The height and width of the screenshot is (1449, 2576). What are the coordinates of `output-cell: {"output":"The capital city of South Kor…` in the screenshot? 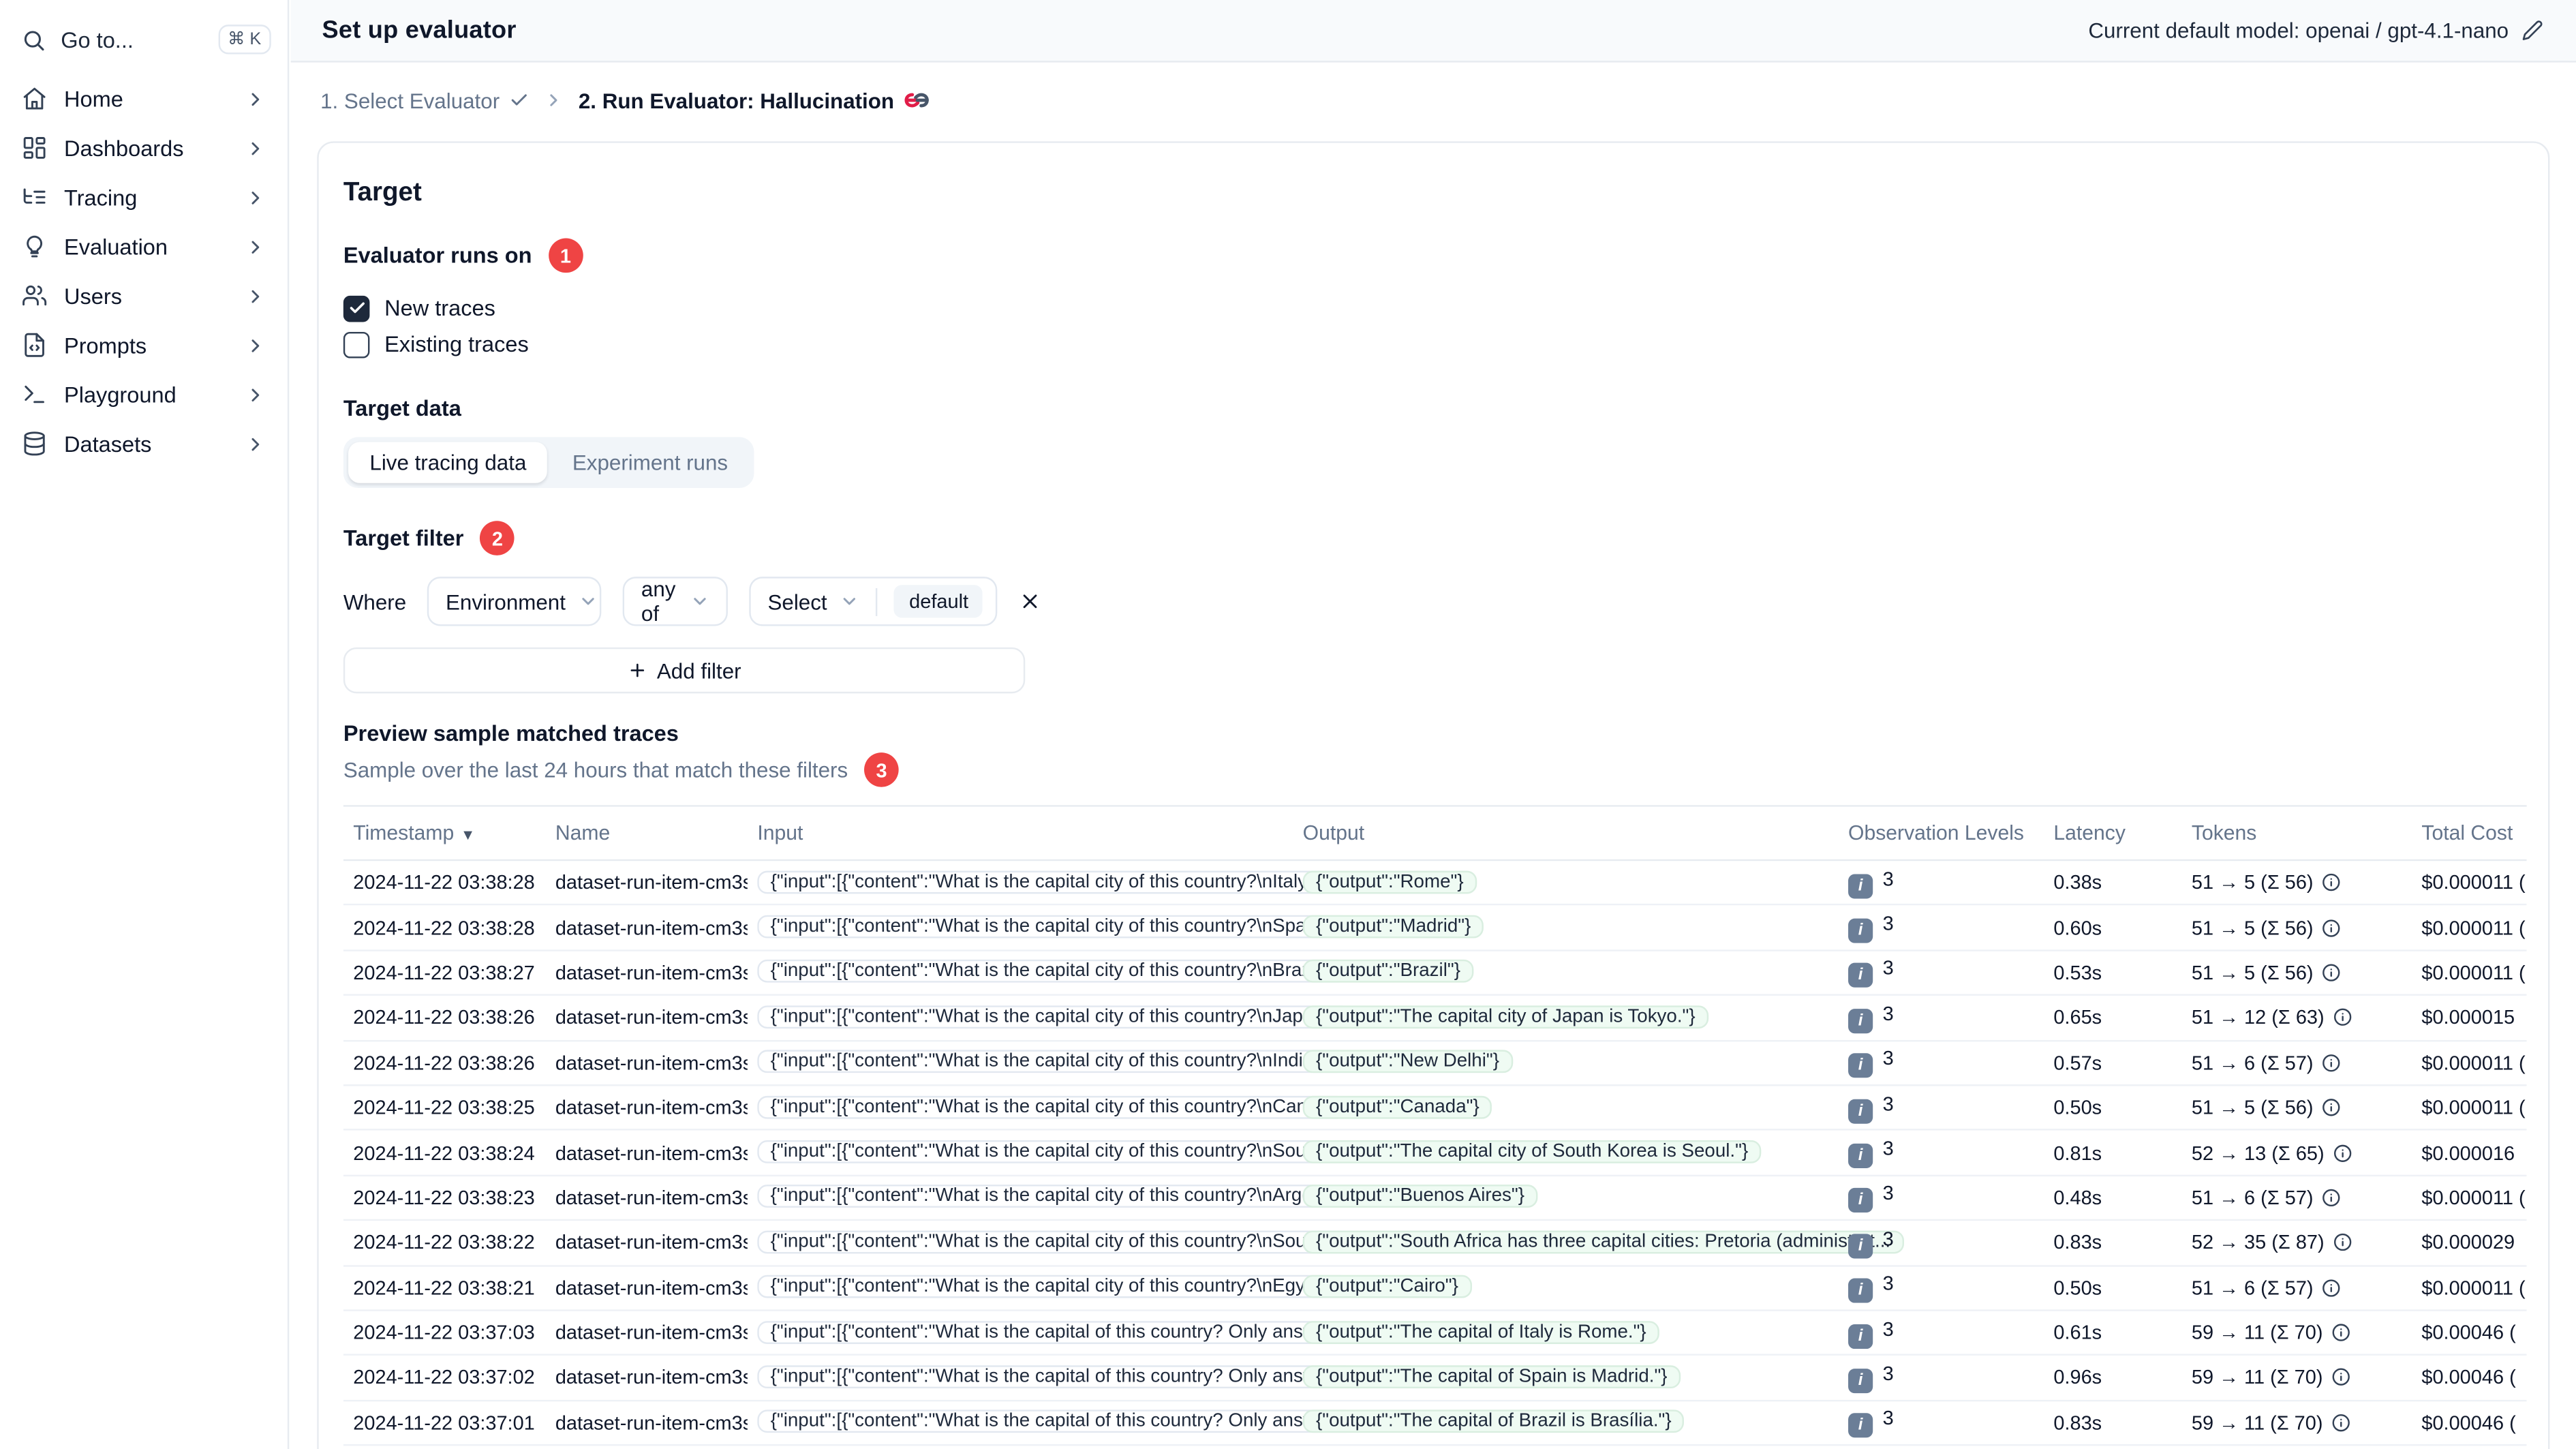 It's located at (1532, 1151).